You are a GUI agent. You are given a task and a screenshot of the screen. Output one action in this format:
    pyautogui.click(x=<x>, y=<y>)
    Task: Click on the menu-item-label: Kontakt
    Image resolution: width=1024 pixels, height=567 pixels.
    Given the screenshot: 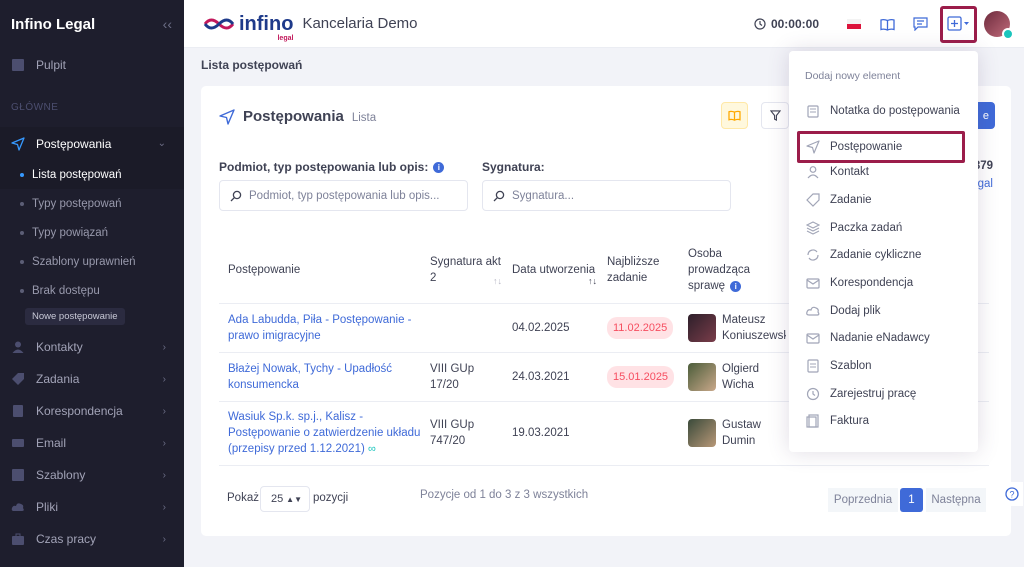 What is the action you would take?
    pyautogui.click(x=849, y=172)
    